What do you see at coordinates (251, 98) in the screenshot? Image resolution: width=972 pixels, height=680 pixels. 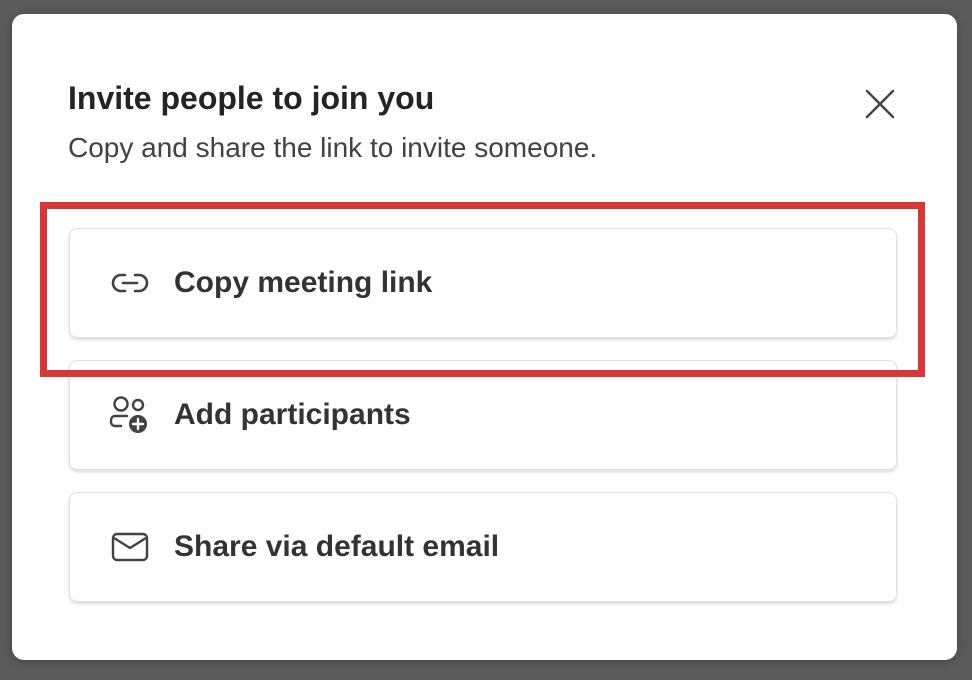 I see `dialog-title: Invite people to join you` at bounding box center [251, 98].